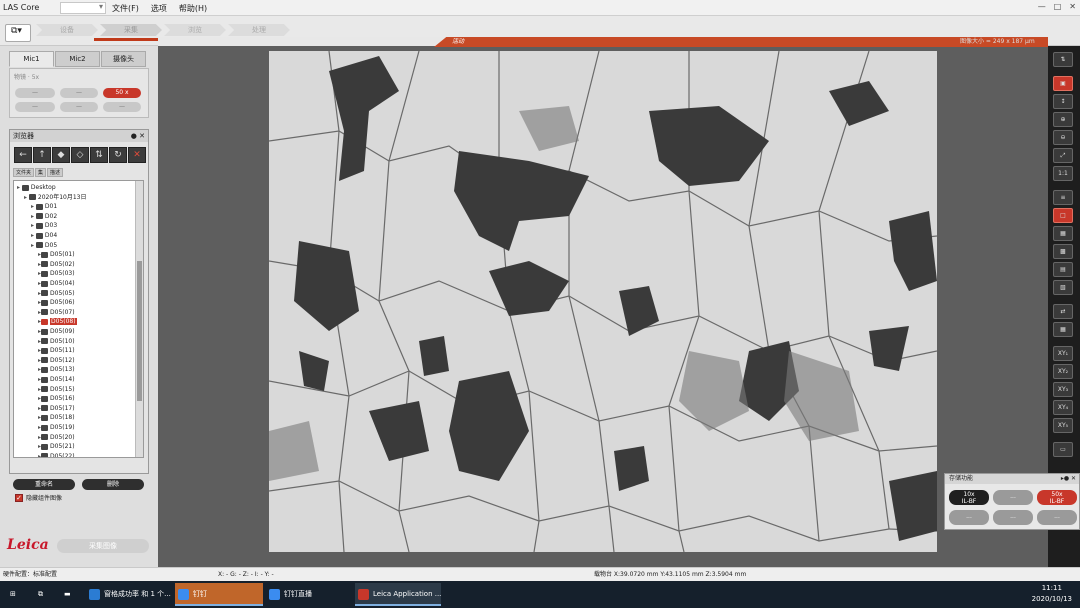  What do you see at coordinates (42, 155) in the screenshot?
I see `up-icon: ↑` at bounding box center [42, 155].